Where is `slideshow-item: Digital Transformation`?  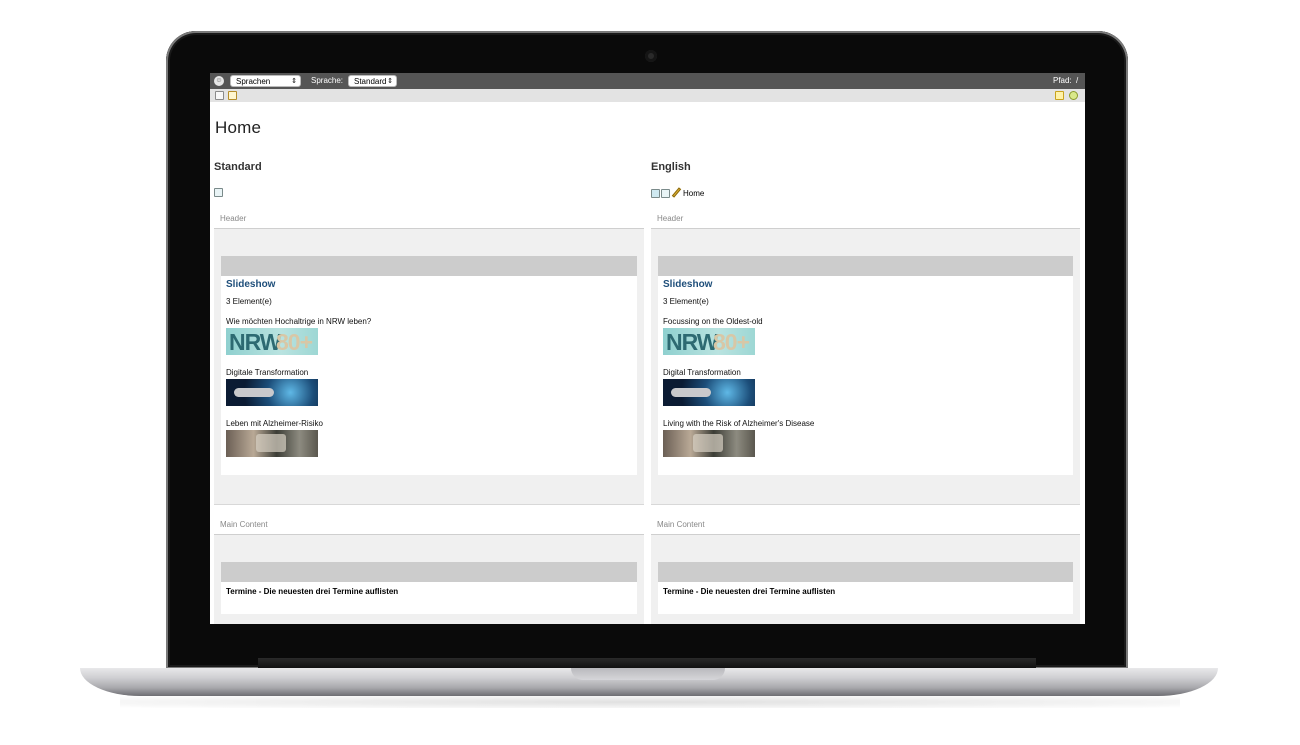 slideshow-item: Digital Transformation is located at coordinates (709, 387).